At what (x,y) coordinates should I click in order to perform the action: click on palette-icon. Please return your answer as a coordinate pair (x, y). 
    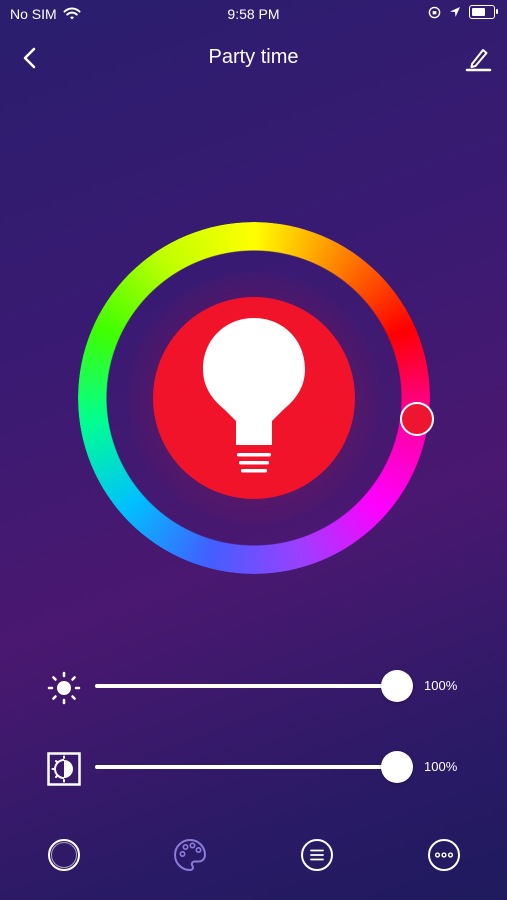
    Looking at the image, I should click on (190, 855).